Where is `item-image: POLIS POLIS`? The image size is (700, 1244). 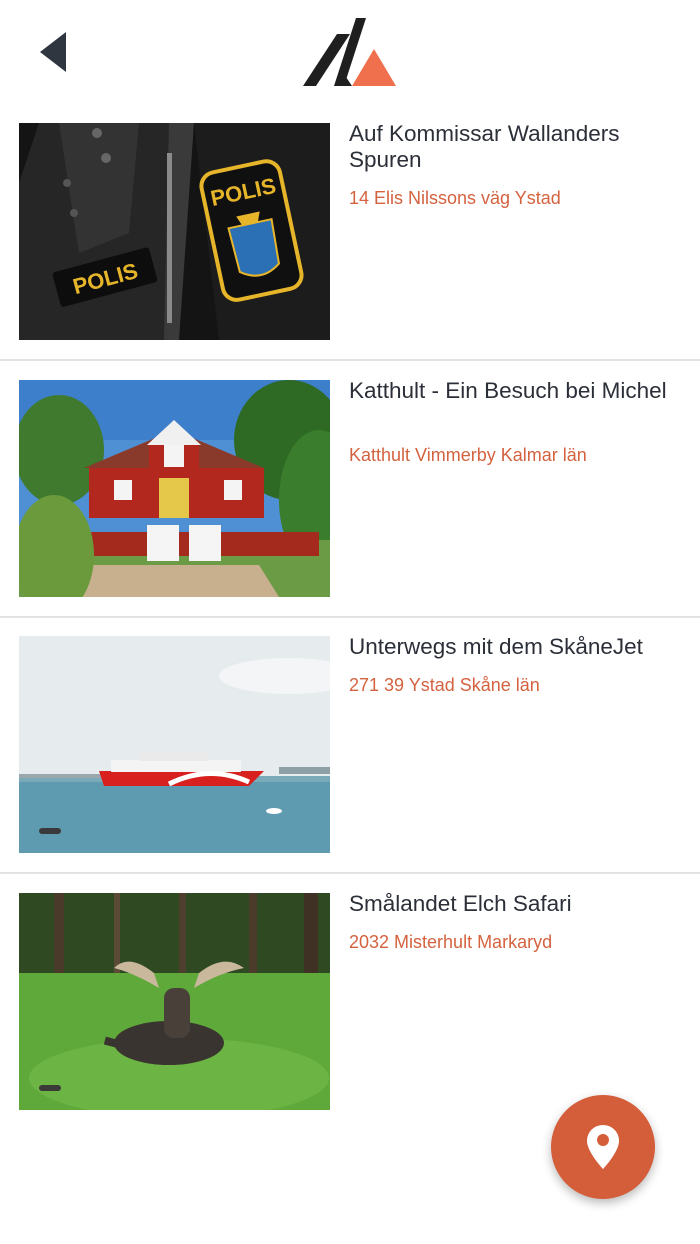
item-image: POLIS POLIS is located at coordinates (174, 231).